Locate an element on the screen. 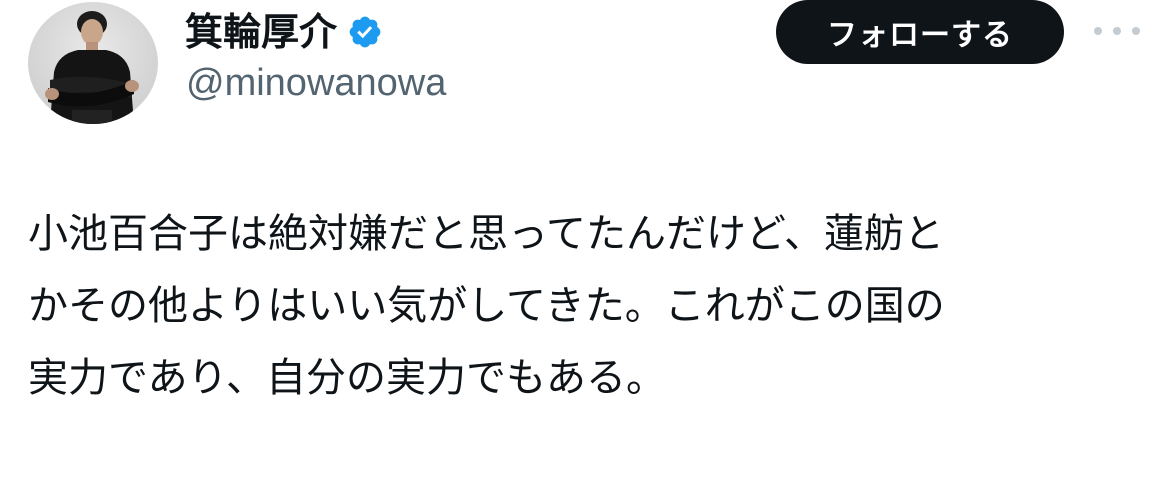  follow-button: フォローする is located at coordinates (920, 32).